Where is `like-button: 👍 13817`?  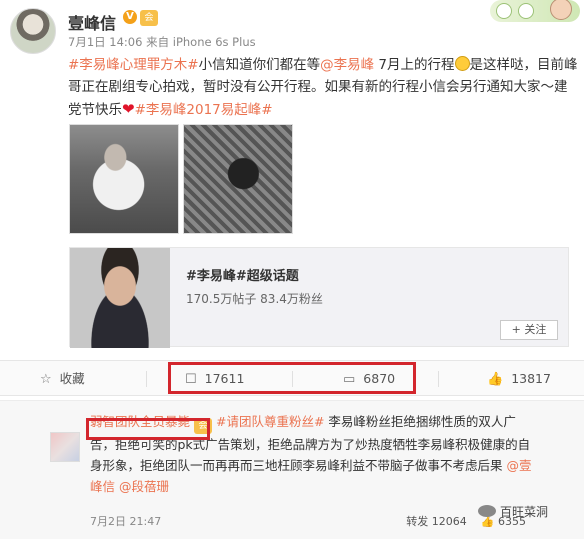
like-button: 👍 13817 is located at coordinates (519, 379).